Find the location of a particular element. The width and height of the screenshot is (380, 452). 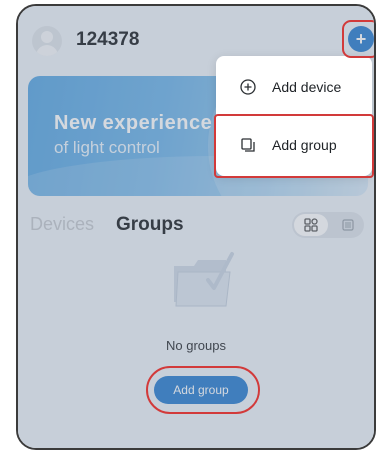

plus-button-highlight is located at coordinates (358, 39).